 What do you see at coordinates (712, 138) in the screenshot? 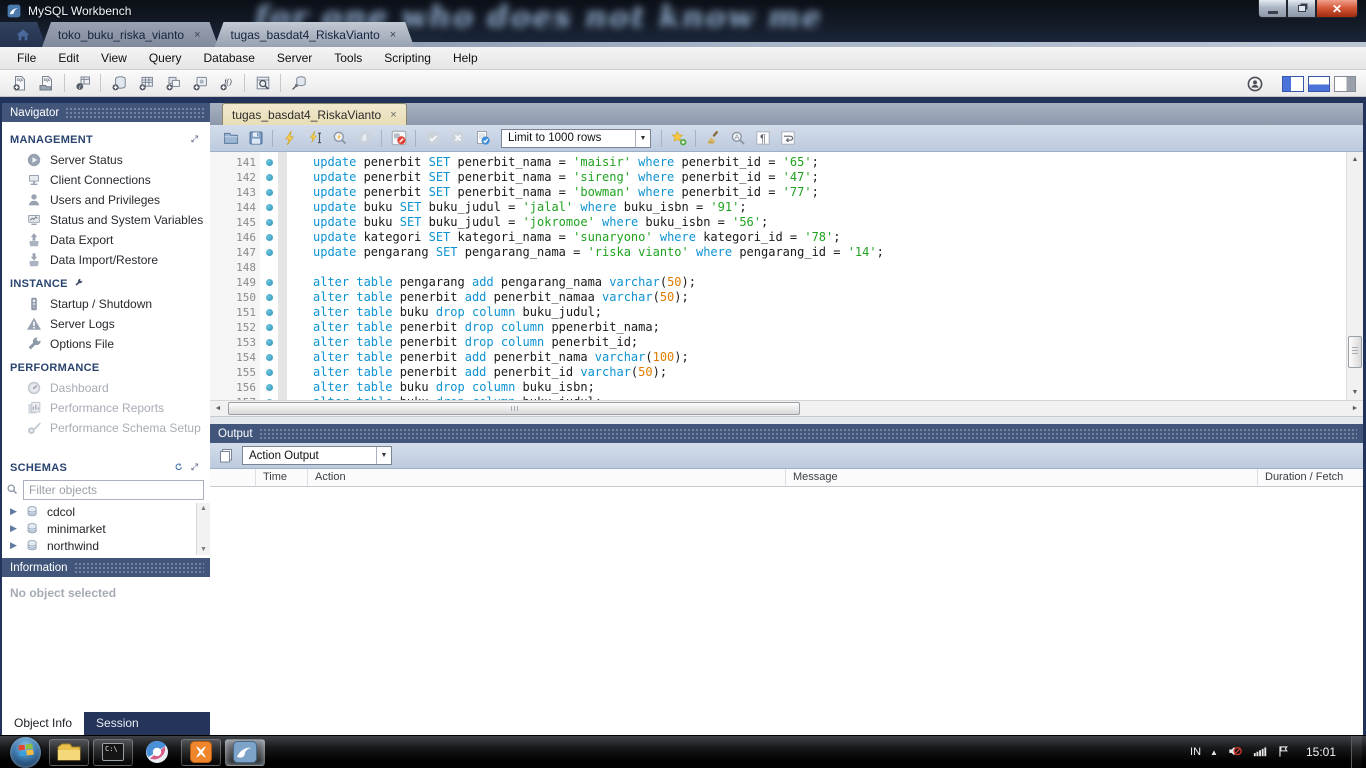
I see `beautify-button` at bounding box center [712, 138].